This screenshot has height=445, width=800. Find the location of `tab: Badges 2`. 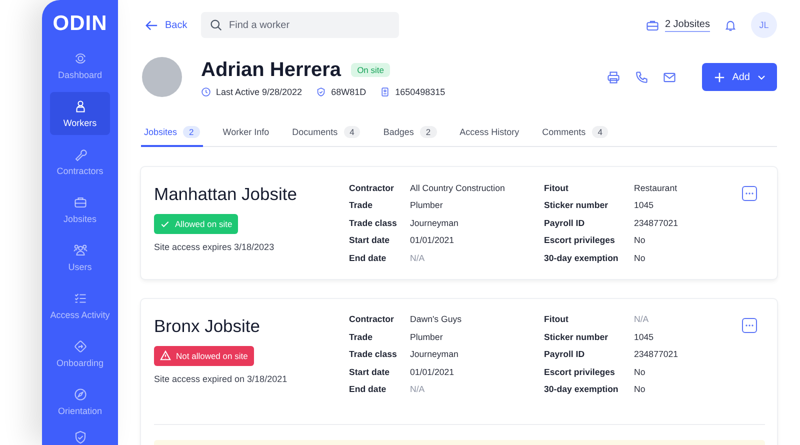

tab: Badges 2 is located at coordinates (410, 133).